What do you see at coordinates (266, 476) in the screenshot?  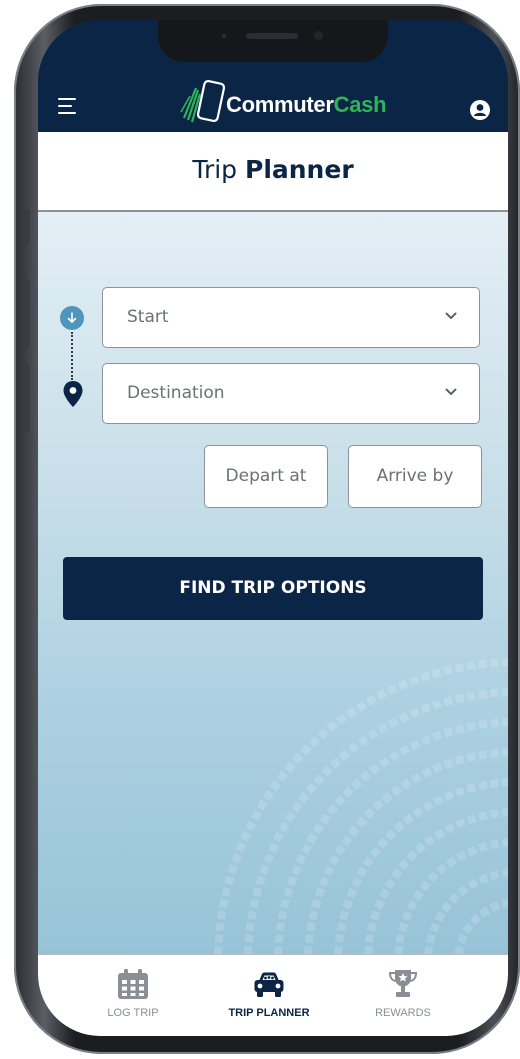 I see `depart-at-button: Depart at` at bounding box center [266, 476].